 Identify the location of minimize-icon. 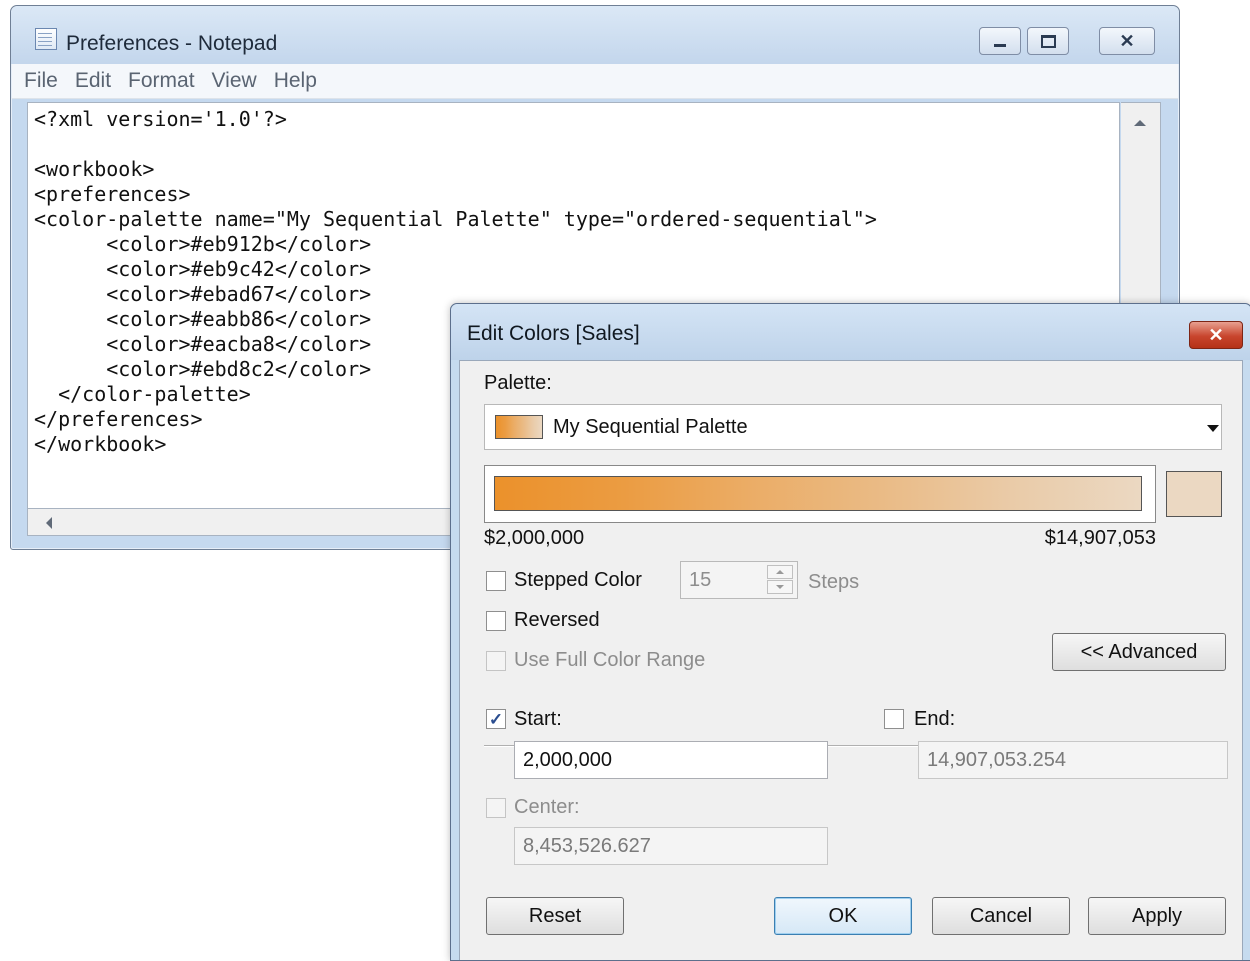
(1000, 45).